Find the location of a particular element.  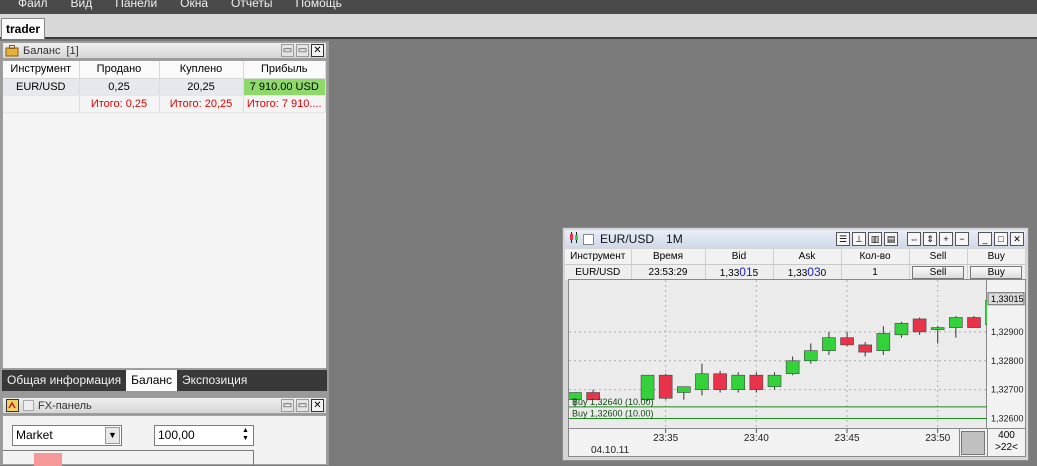

fit-width-icon: ⇔ is located at coordinates (914, 239).